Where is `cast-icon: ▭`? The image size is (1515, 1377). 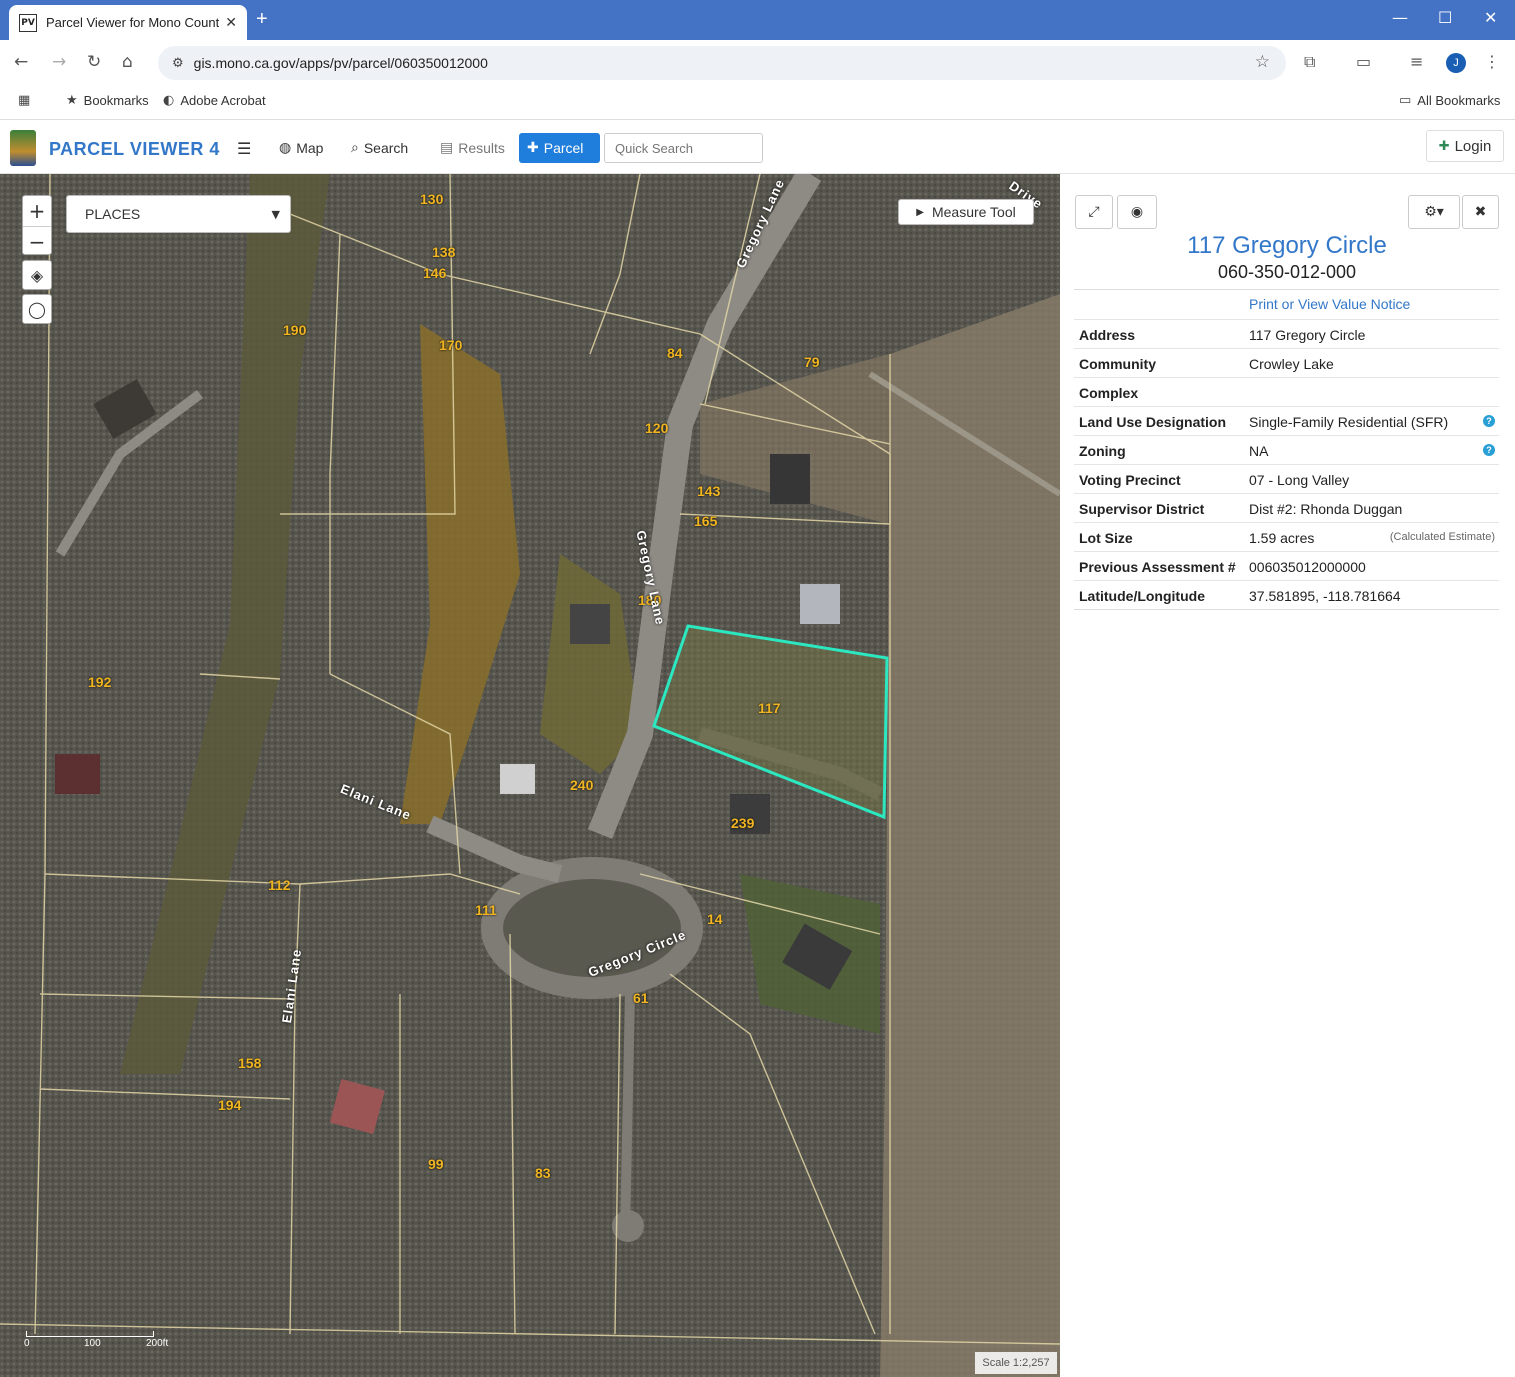
cast-icon: ▭ is located at coordinates (1363, 61).